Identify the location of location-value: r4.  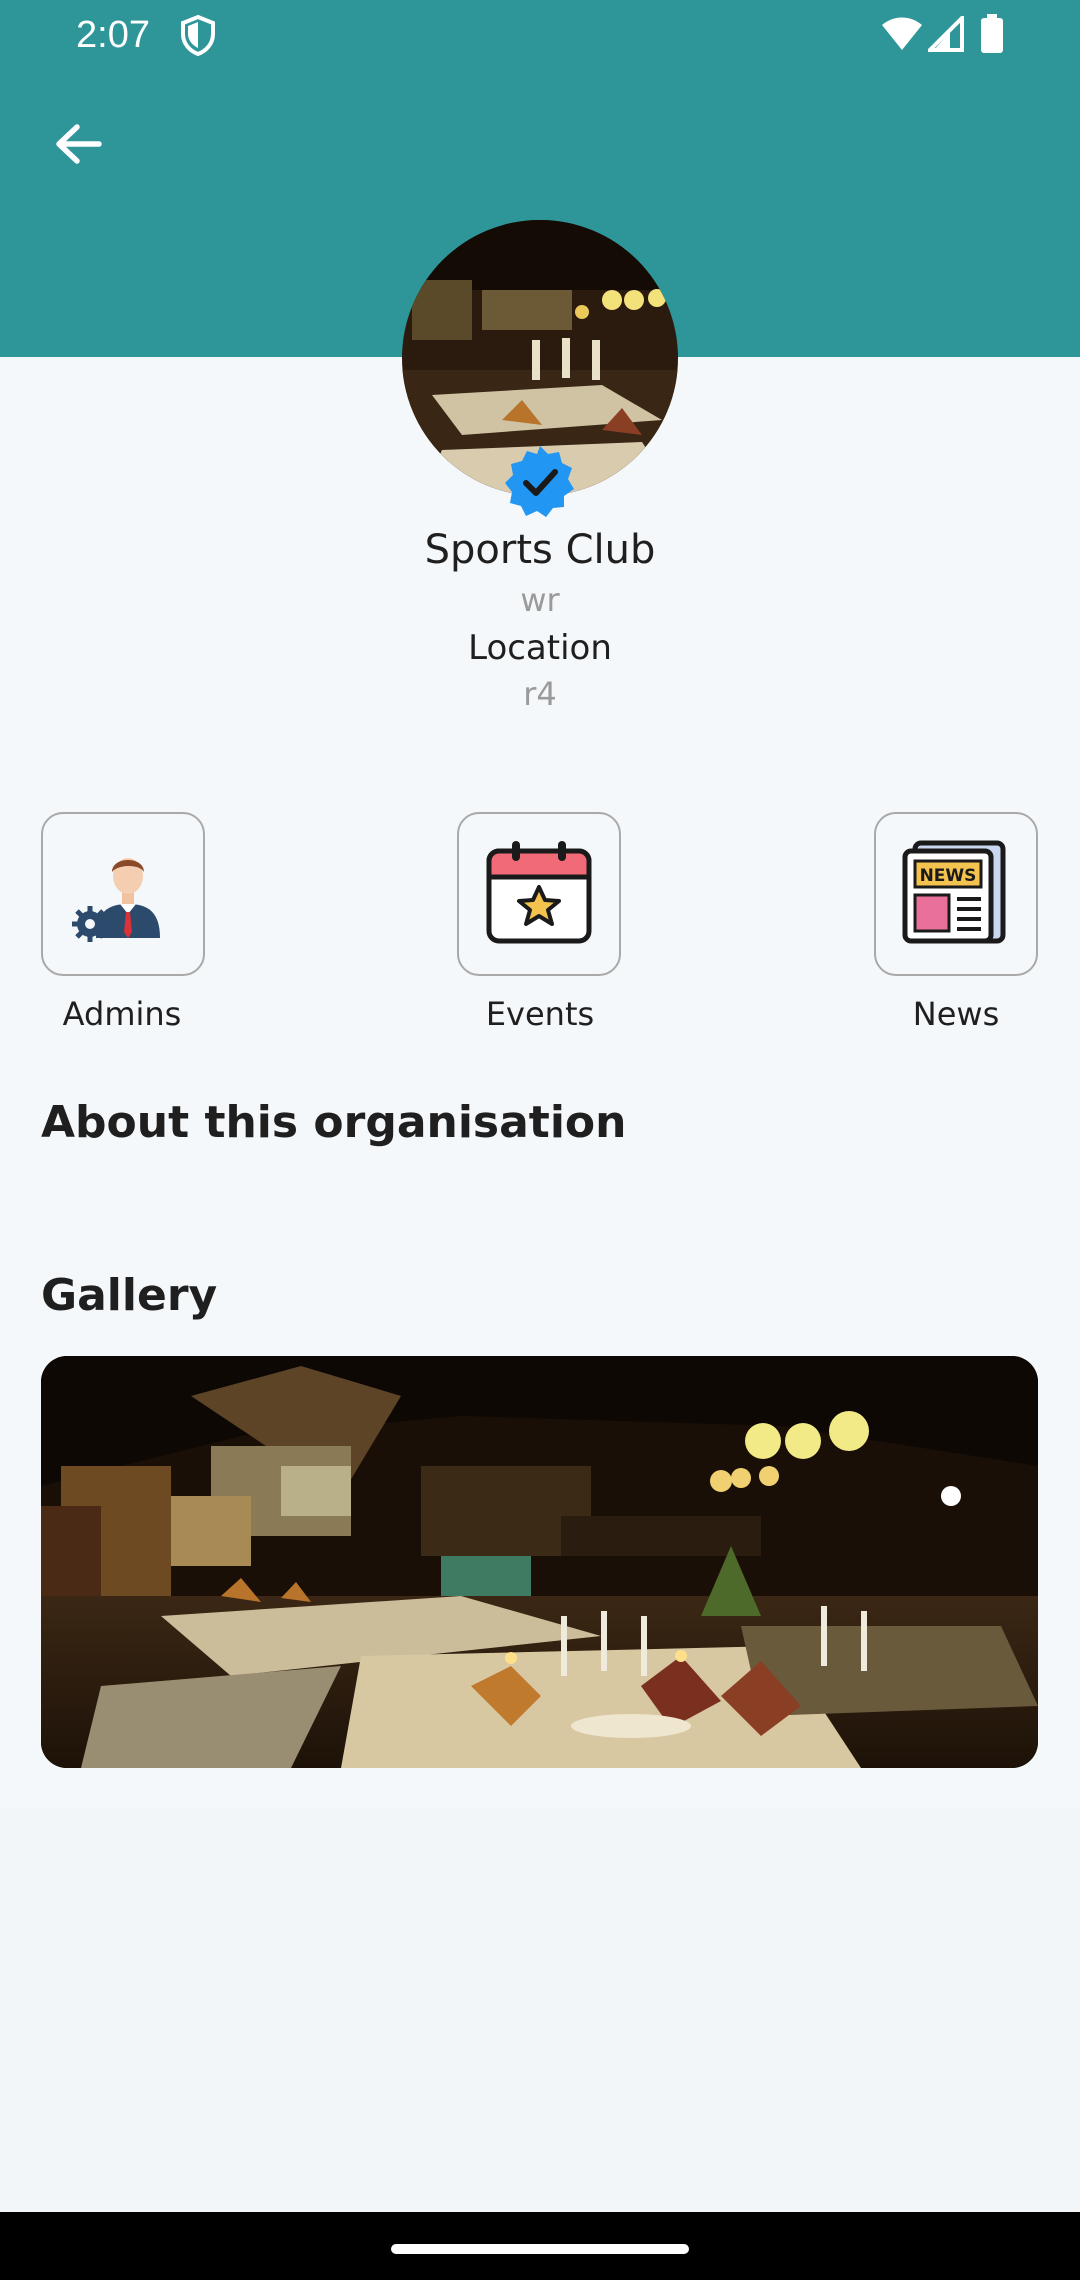
(540, 694).